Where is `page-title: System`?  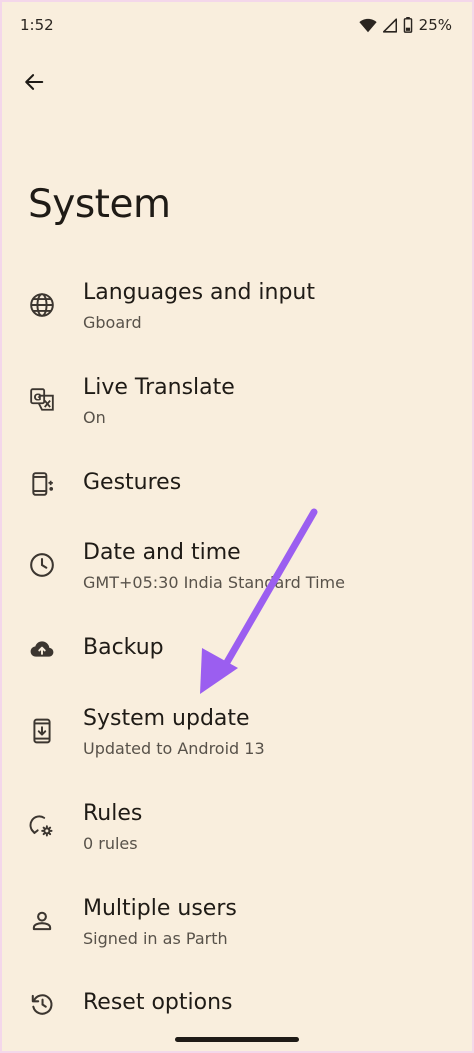 page-title: System is located at coordinates (99, 204).